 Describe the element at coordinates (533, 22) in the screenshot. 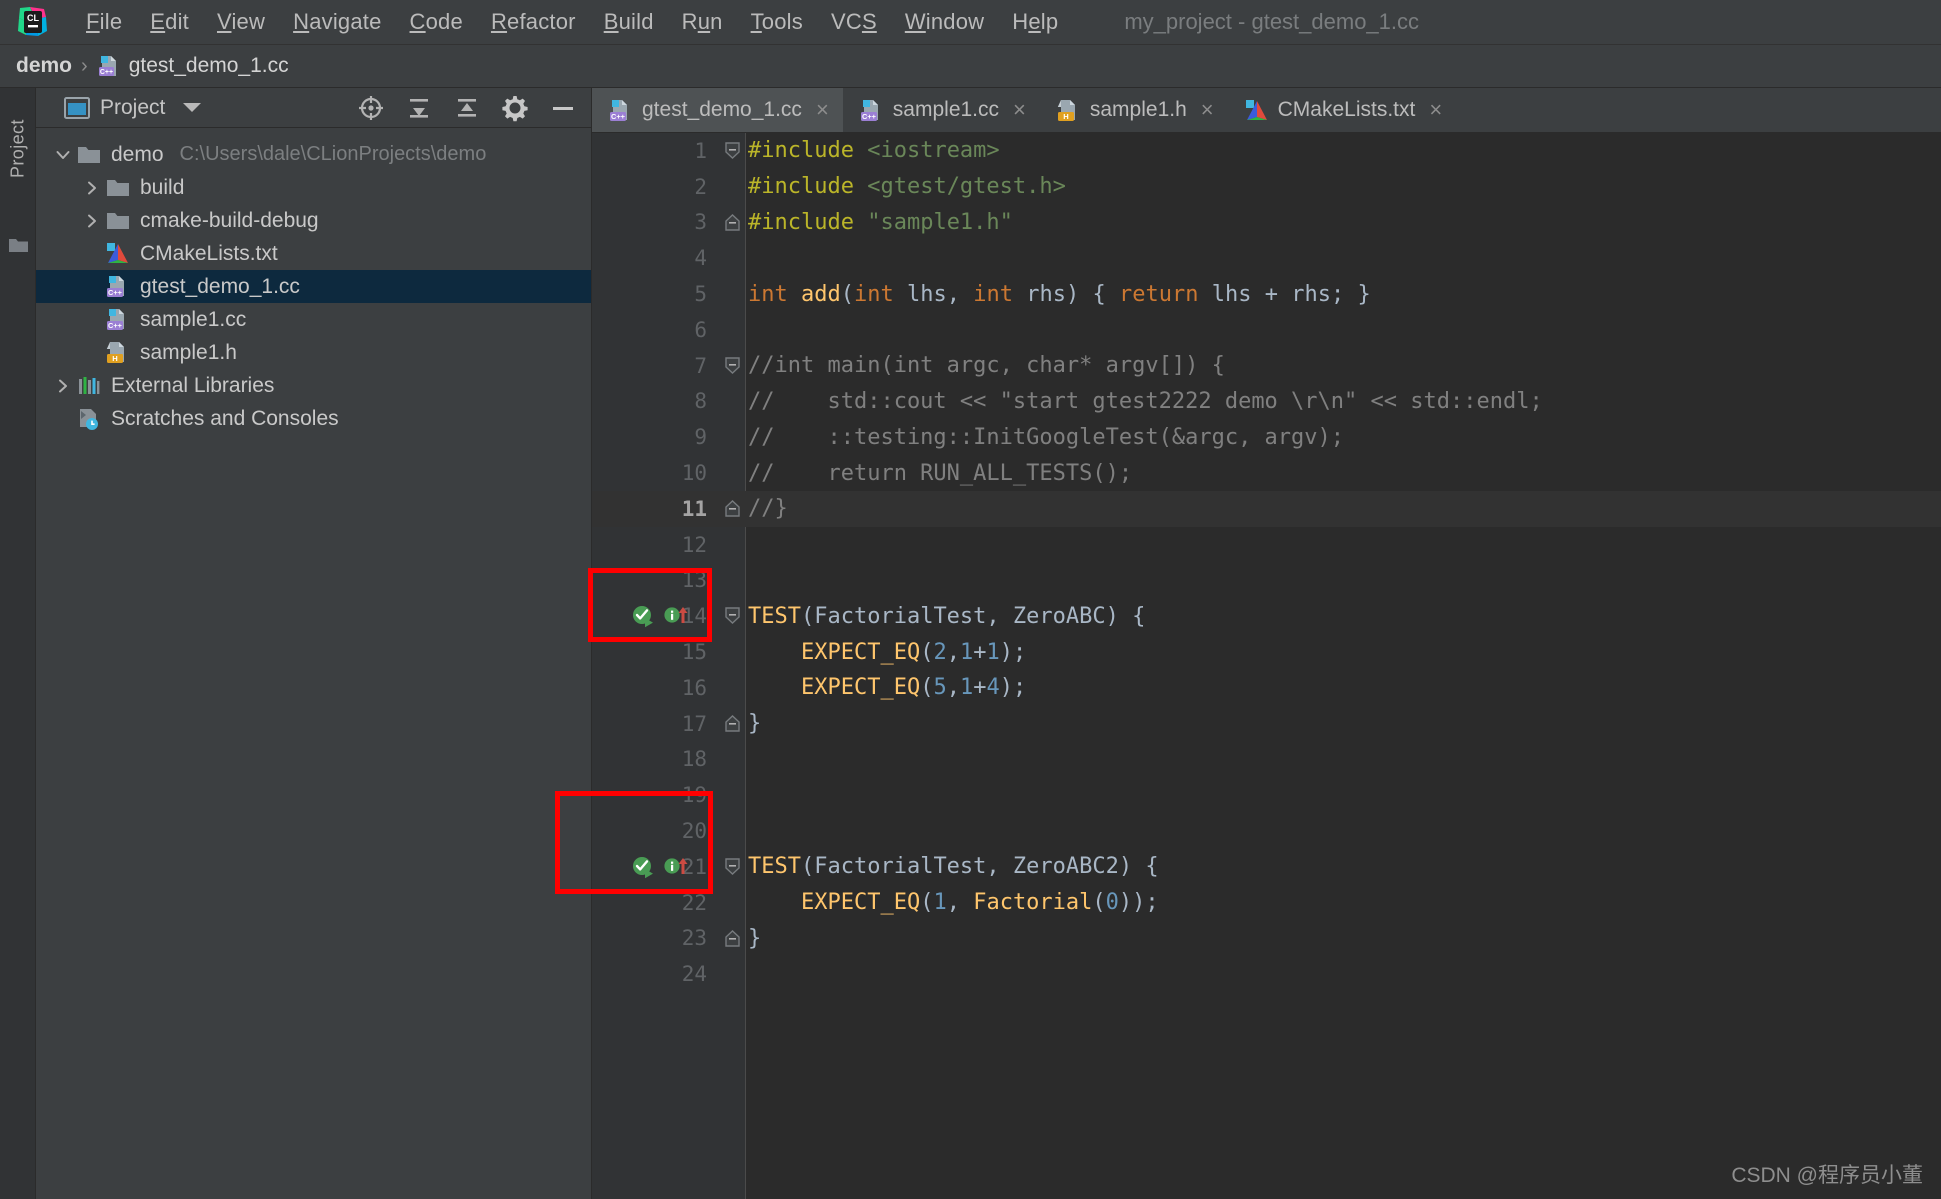

I see `menu-refactor: Refactor` at that location.